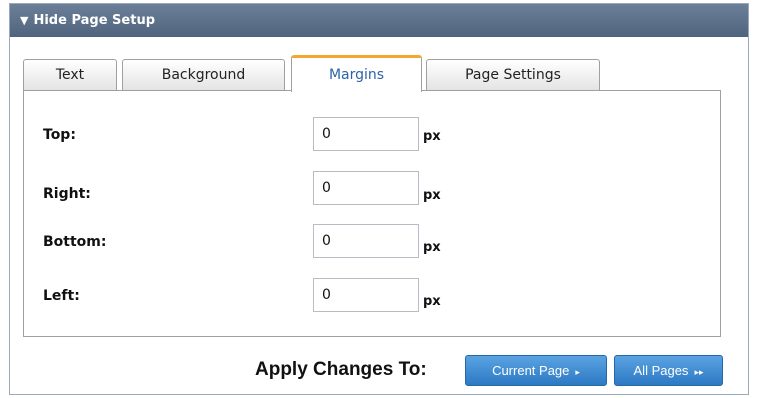 Image resolution: width=758 pixels, height=398 pixels. What do you see at coordinates (661, 370) in the screenshot?
I see `all-pages-label: All Pages` at bounding box center [661, 370].